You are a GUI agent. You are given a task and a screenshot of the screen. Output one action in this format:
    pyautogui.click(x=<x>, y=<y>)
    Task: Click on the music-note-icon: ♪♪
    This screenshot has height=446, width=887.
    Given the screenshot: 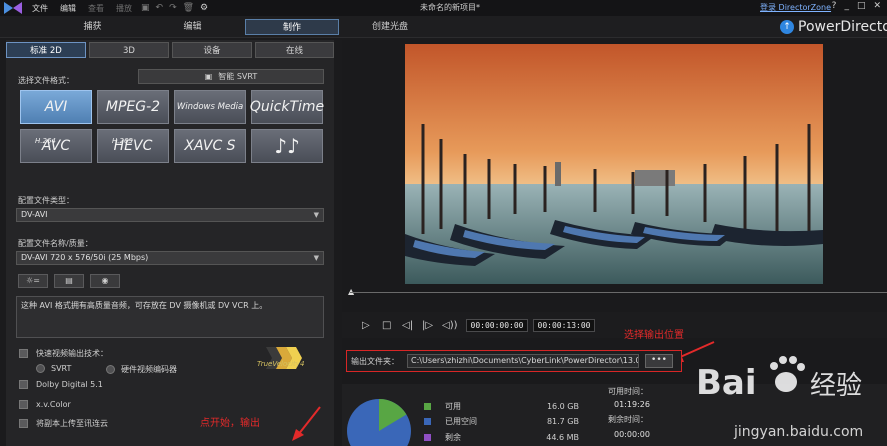 What is the action you would take?
    pyautogui.click(x=287, y=146)
    